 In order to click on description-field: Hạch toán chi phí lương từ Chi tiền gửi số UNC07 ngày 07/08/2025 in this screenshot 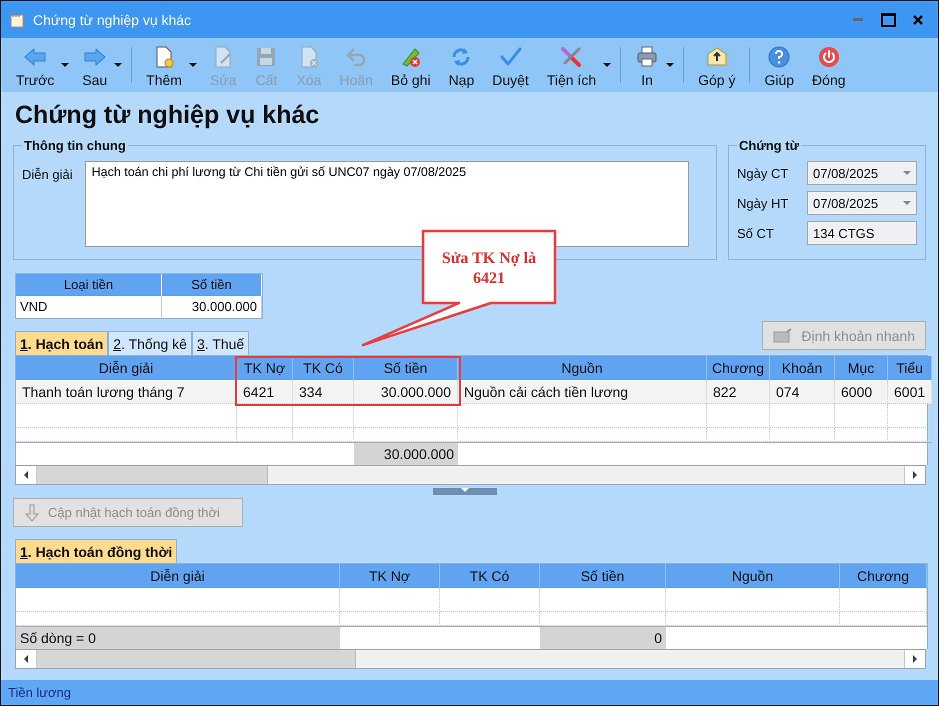, I will do `click(386, 204)`.